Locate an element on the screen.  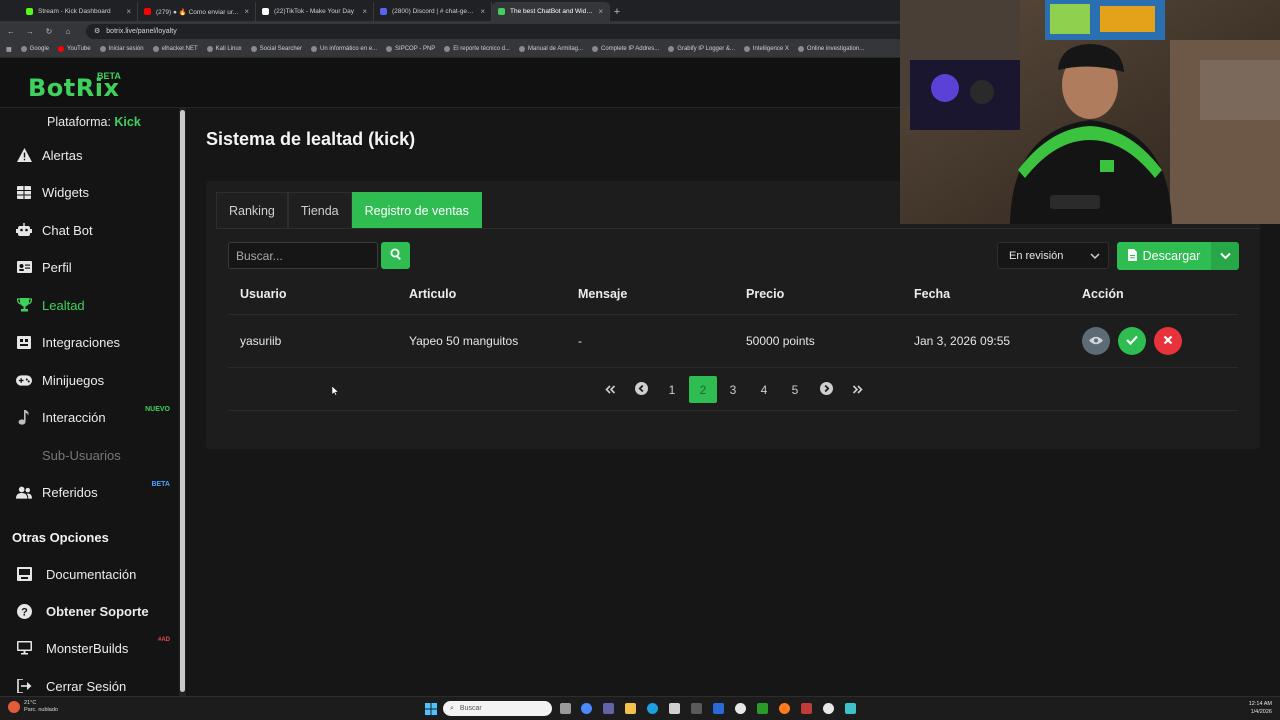
tab-registro-de-ventas: Registro de ventas is located at coordinates (416, 210).